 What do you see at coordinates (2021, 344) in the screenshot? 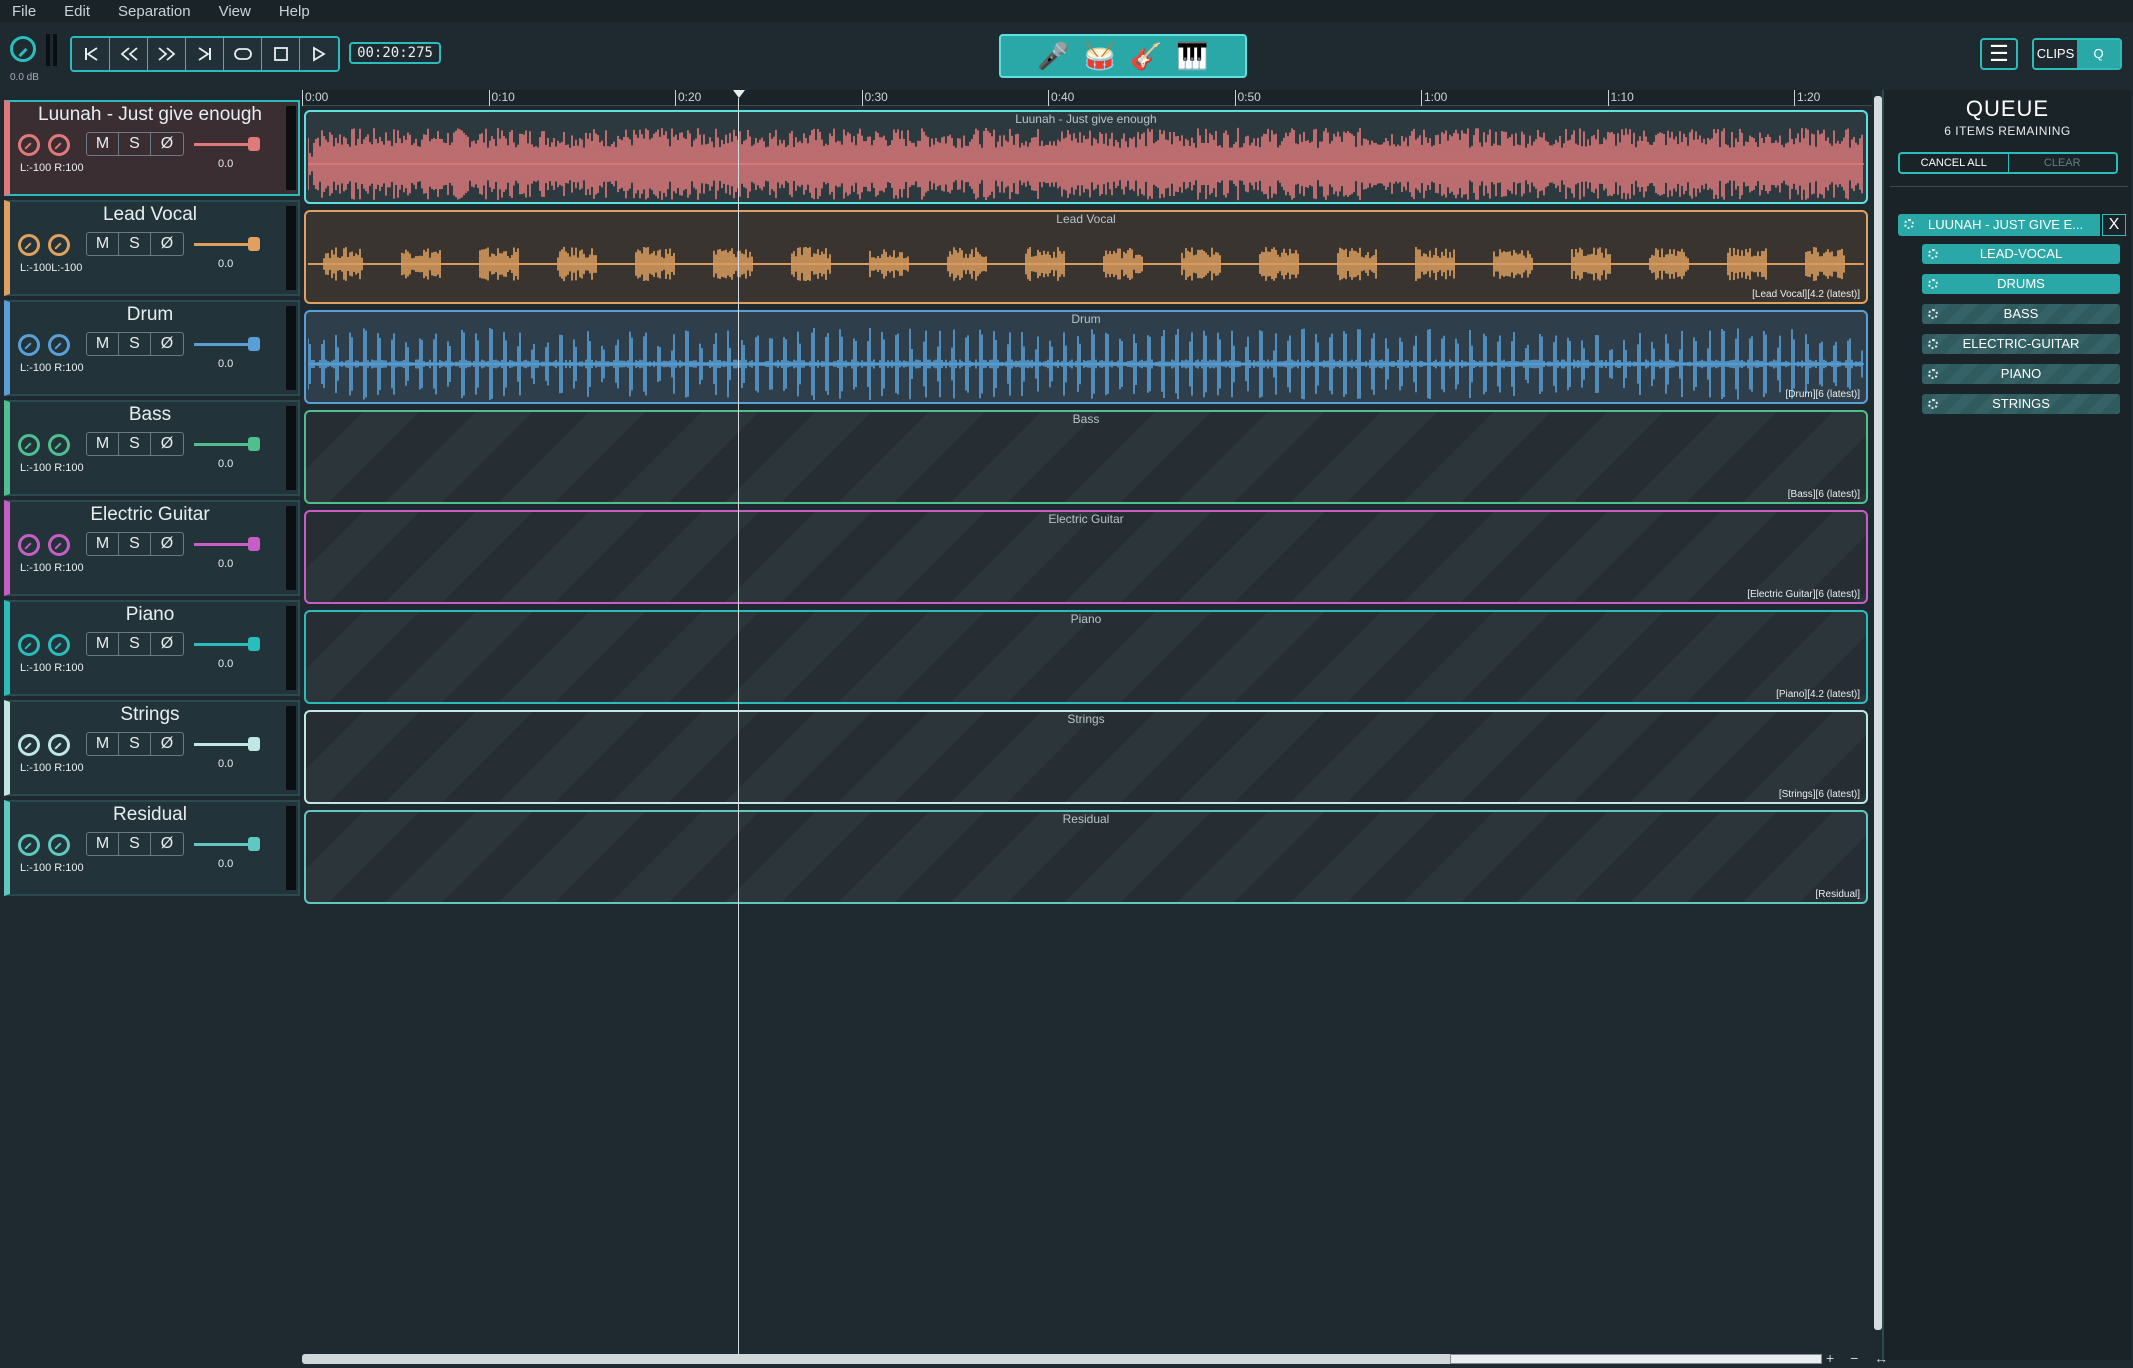
I see `queue-item: ELECTRIC-GUITAR` at bounding box center [2021, 344].